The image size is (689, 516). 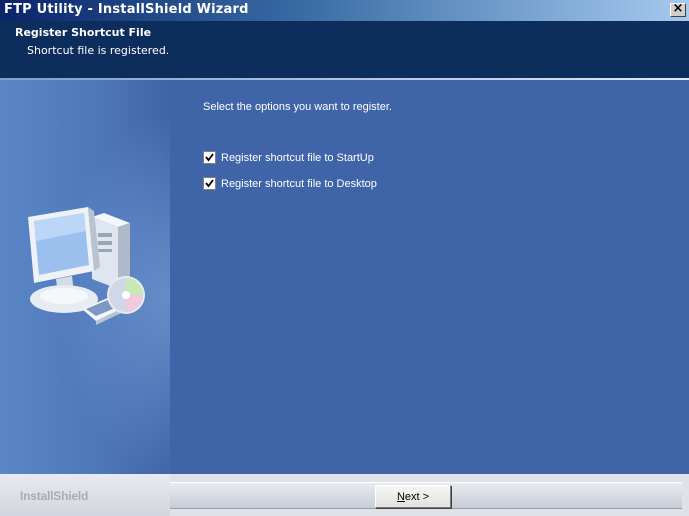 I want to click on close-icon: ×, so click(x=678, y=8).